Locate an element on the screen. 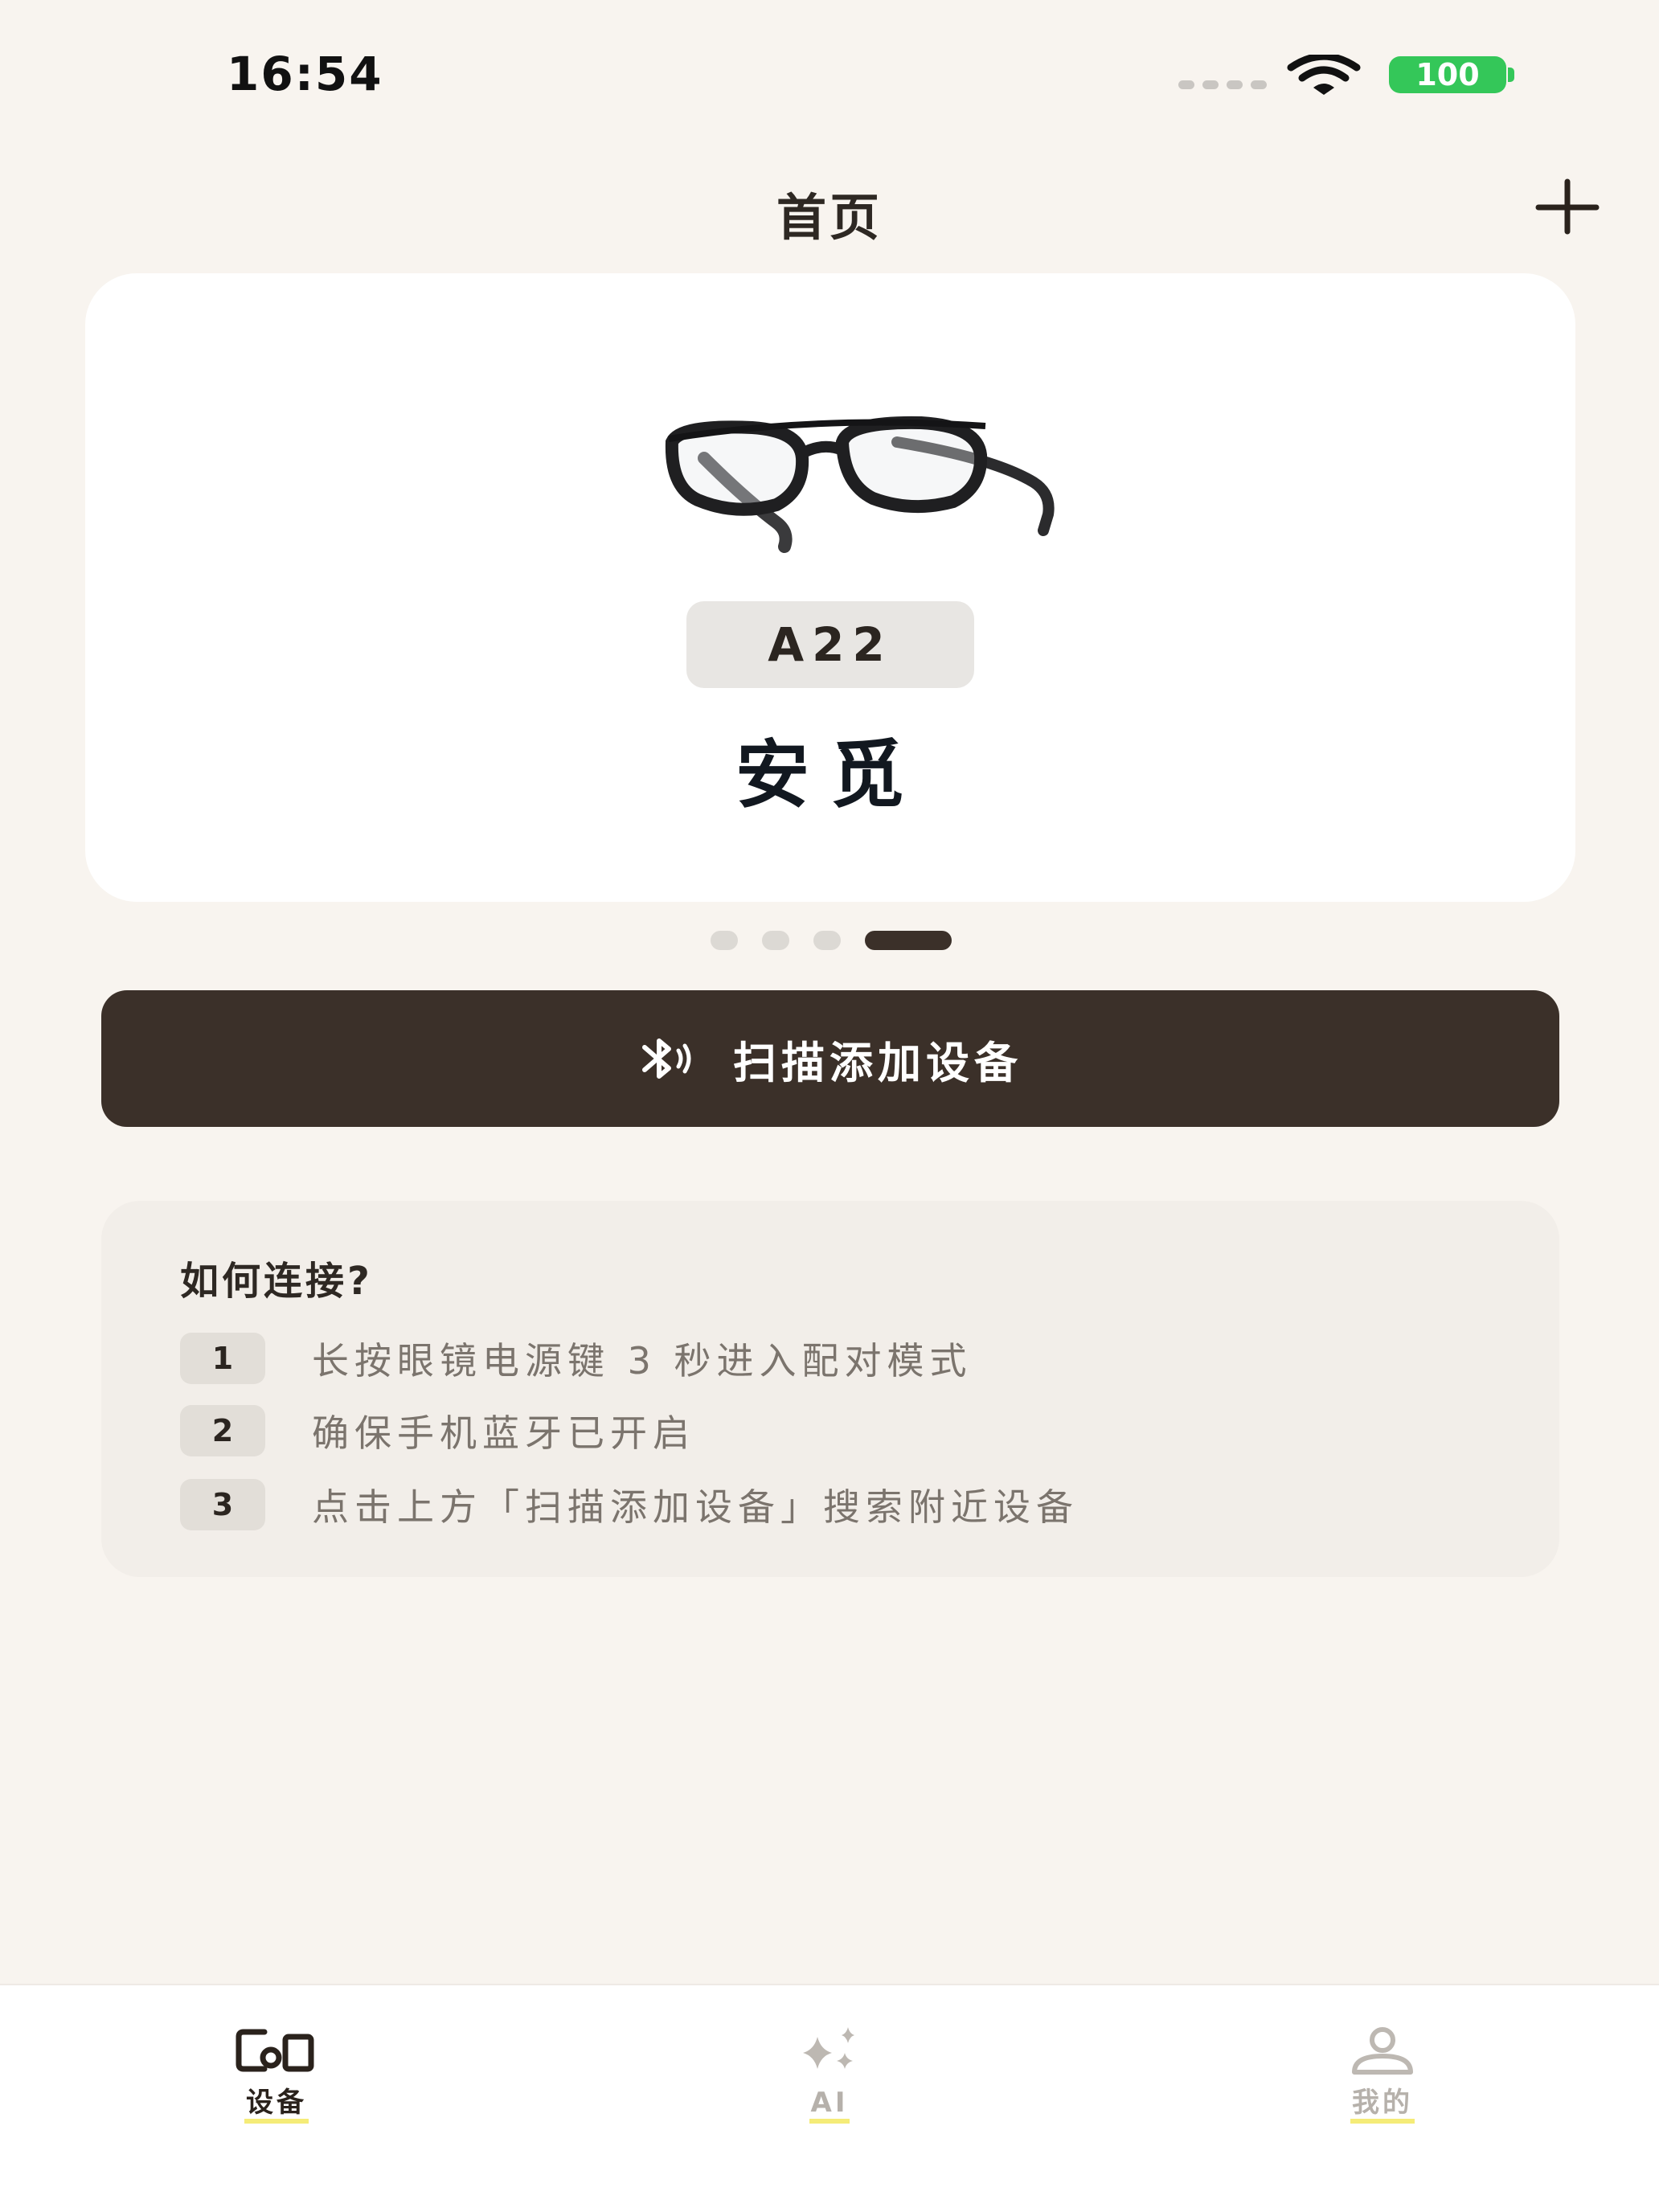 The image size is (1659, 2212). status-bar: 16:54 100 is located at coordinates (829, 72).